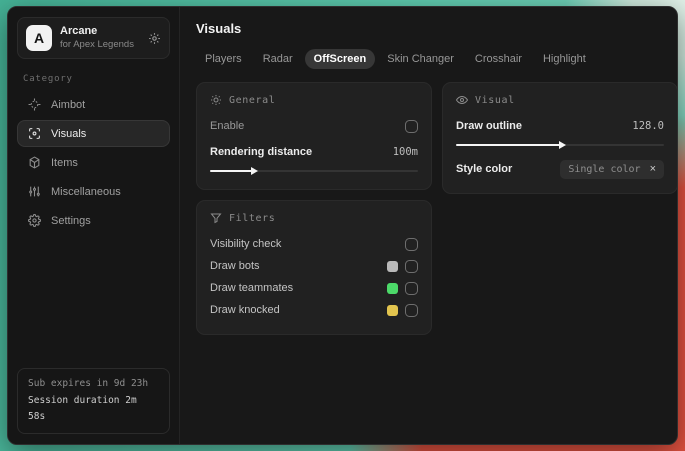  What do you see at coordinates (79, 31) in the screenshot?
I see `brand-name: Arcane` at bounding box center [79, 31].